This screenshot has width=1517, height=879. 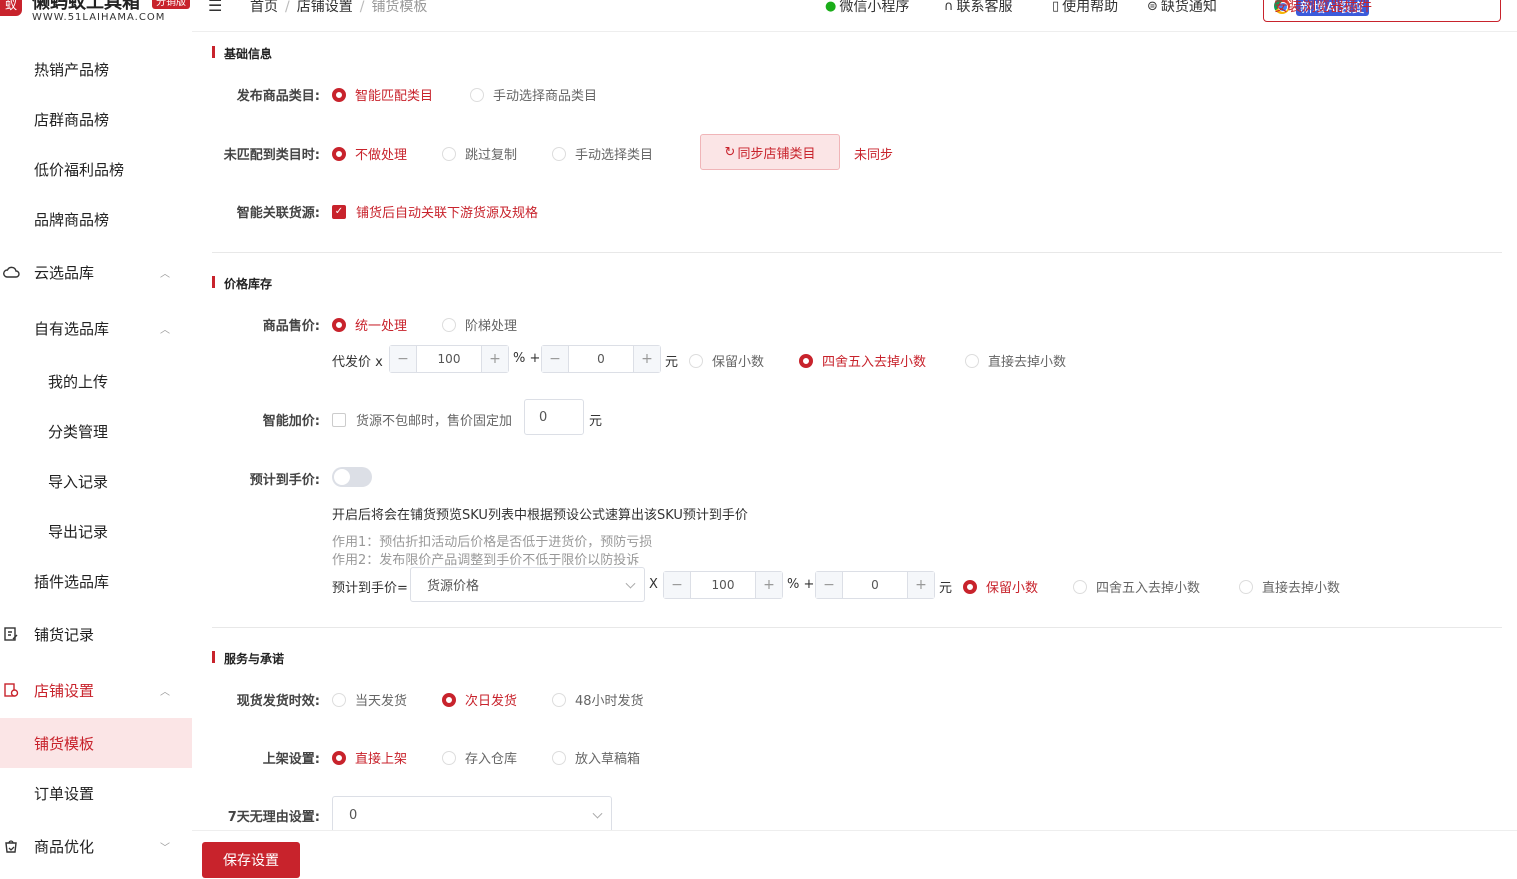 What do you see at coordinates (1136, 586) in the screenshot?
I see `radio-expected-round: 四舍五入去掉小数` at bounding box center [1136, 586].